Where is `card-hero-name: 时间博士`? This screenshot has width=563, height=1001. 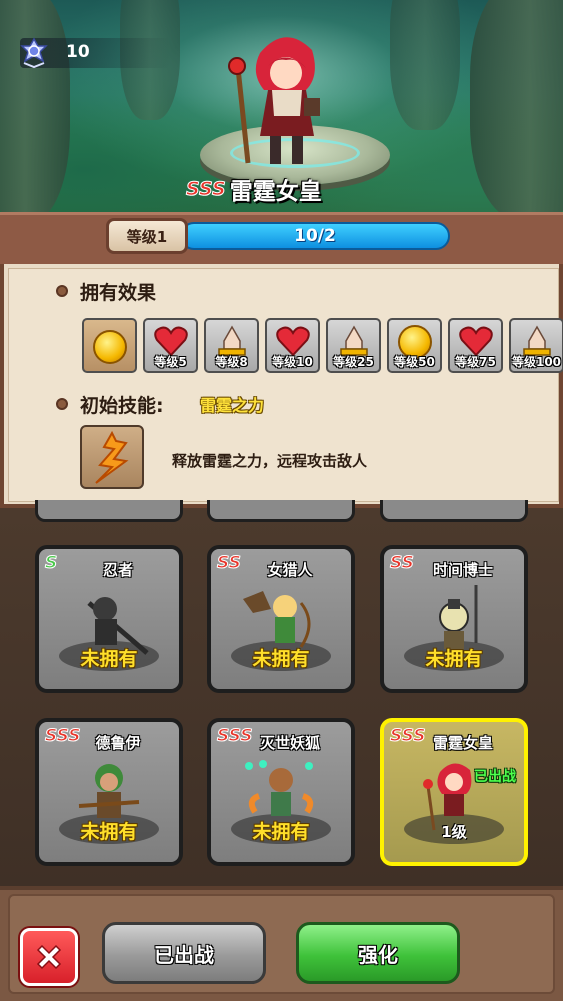 card-hero-name: 时间博士 is located at coordinates (462, 570).